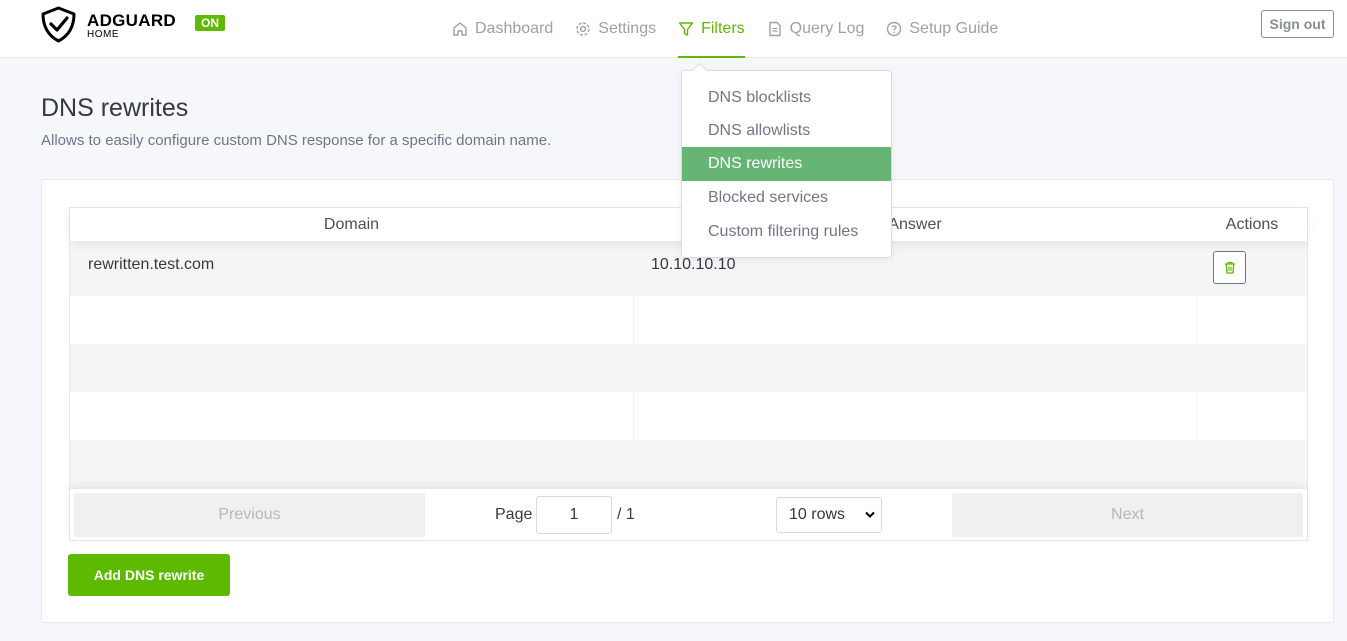  I want to click on shield-check-icon, so click(58, 24).